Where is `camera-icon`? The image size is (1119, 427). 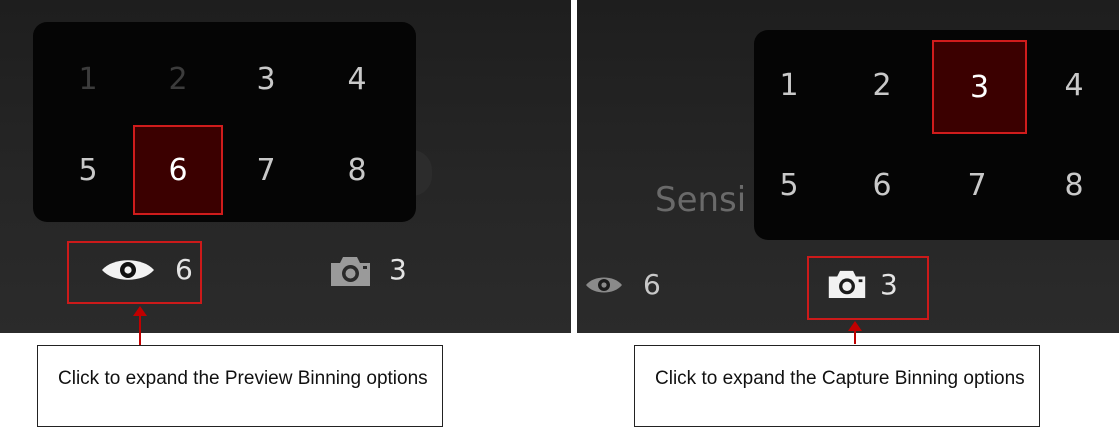
camera-icon is located at coordinates (350, 271).